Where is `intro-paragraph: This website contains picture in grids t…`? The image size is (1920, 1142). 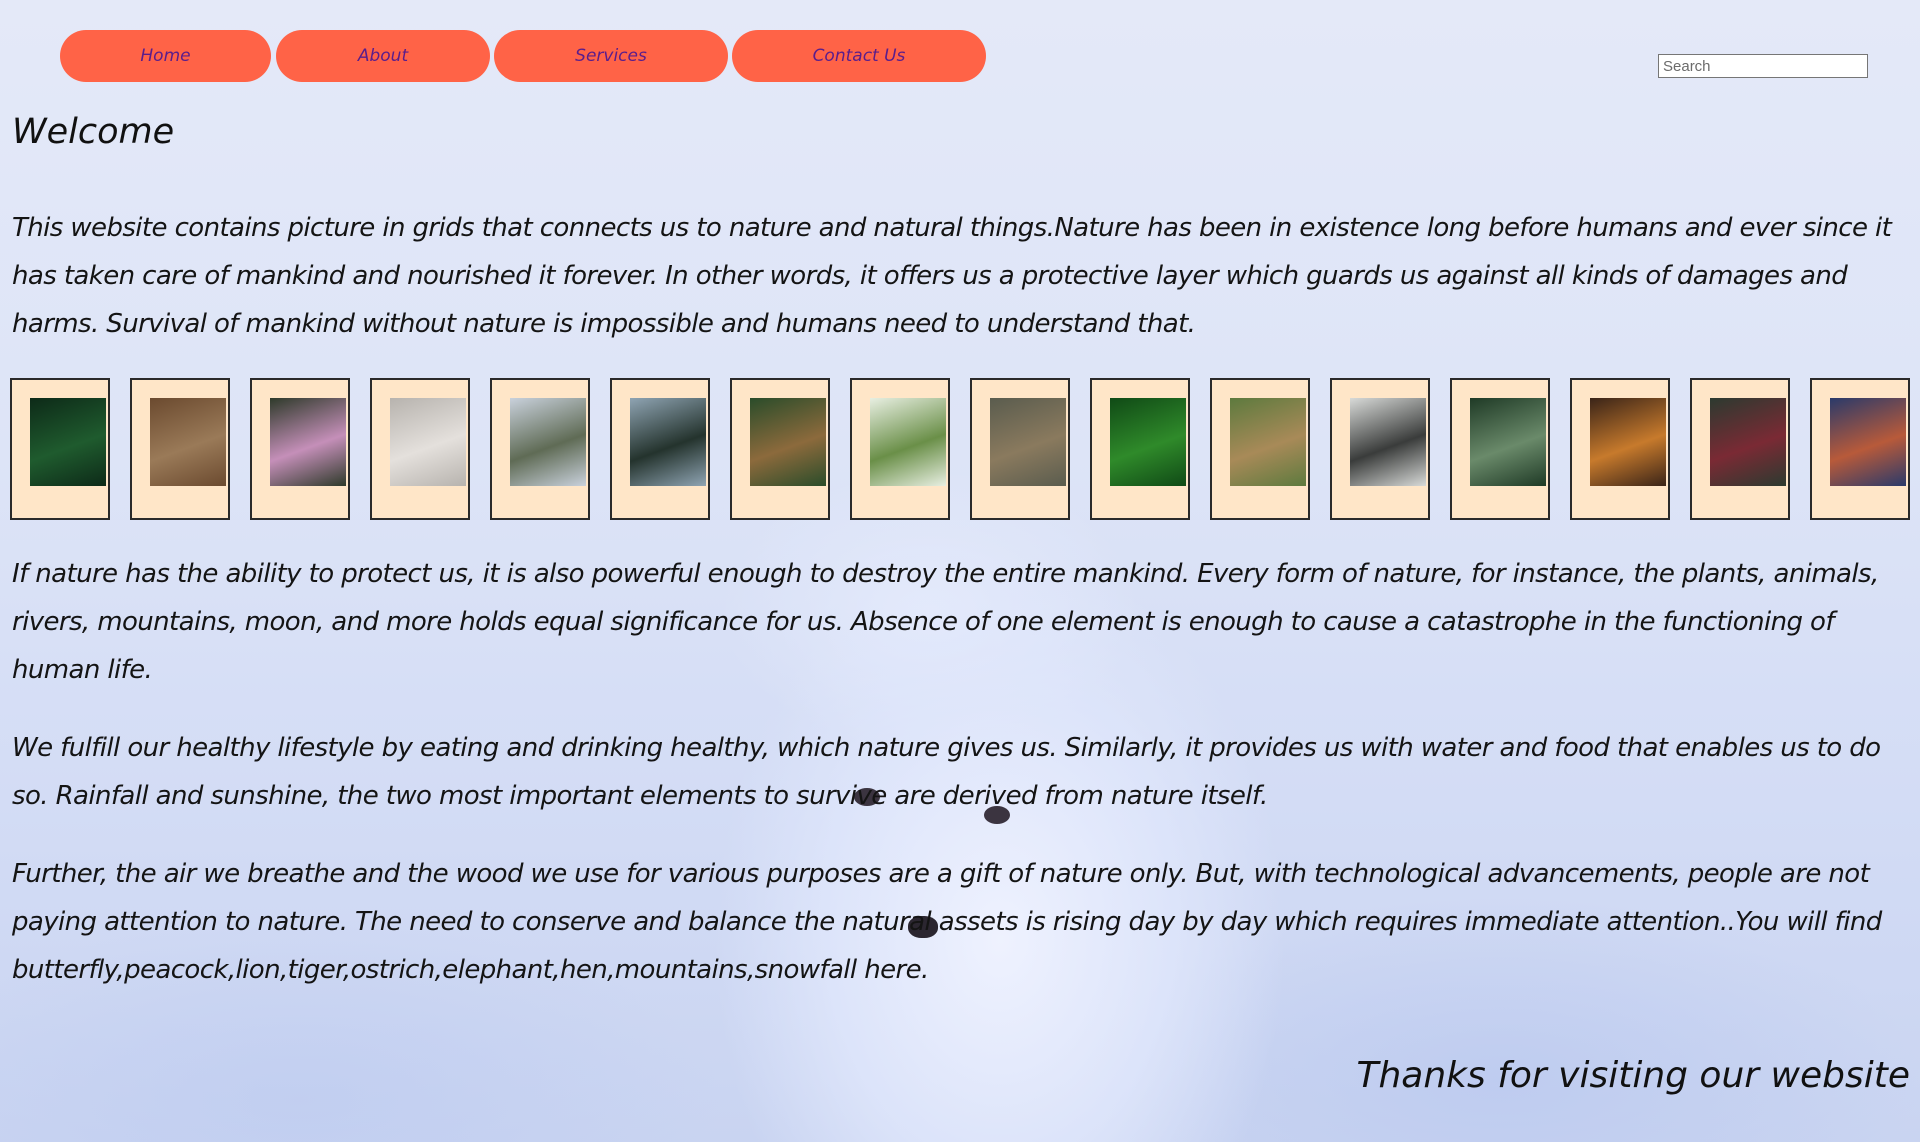
intro-paragraph: This website contains picture in grids t… is located at coordinates (952, 276).